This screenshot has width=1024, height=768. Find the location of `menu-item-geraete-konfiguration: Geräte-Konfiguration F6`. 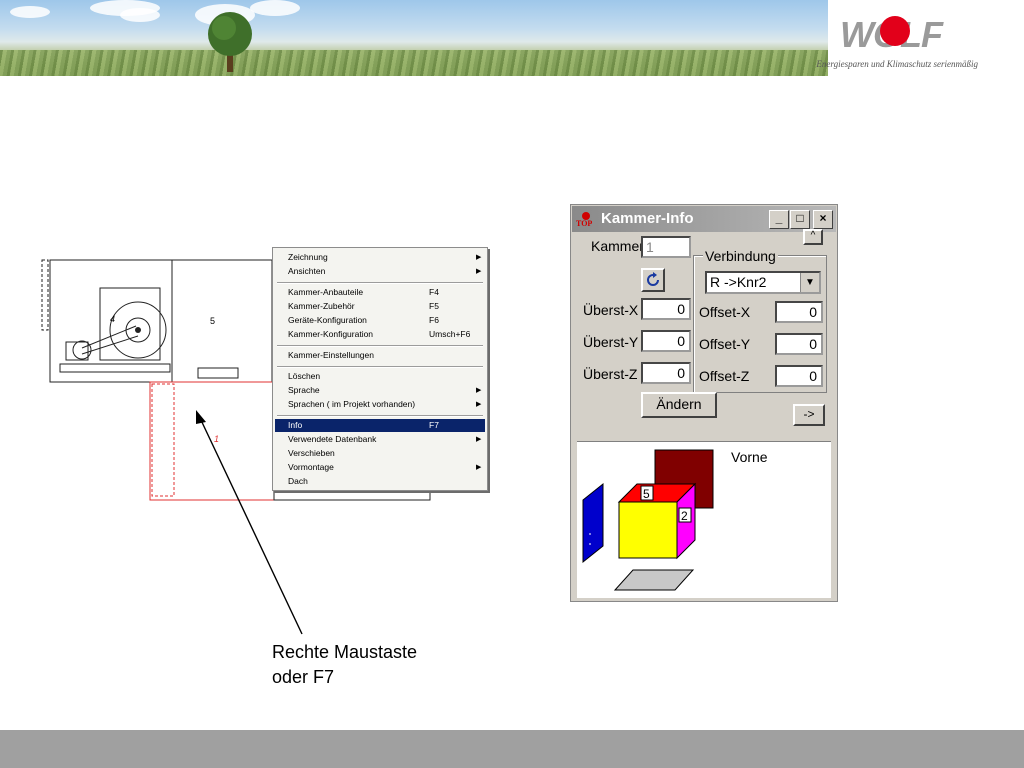

menu-item-geraete-konfiguration: Geräte-Konfiguration F6 is located at coordinates (380, 320).